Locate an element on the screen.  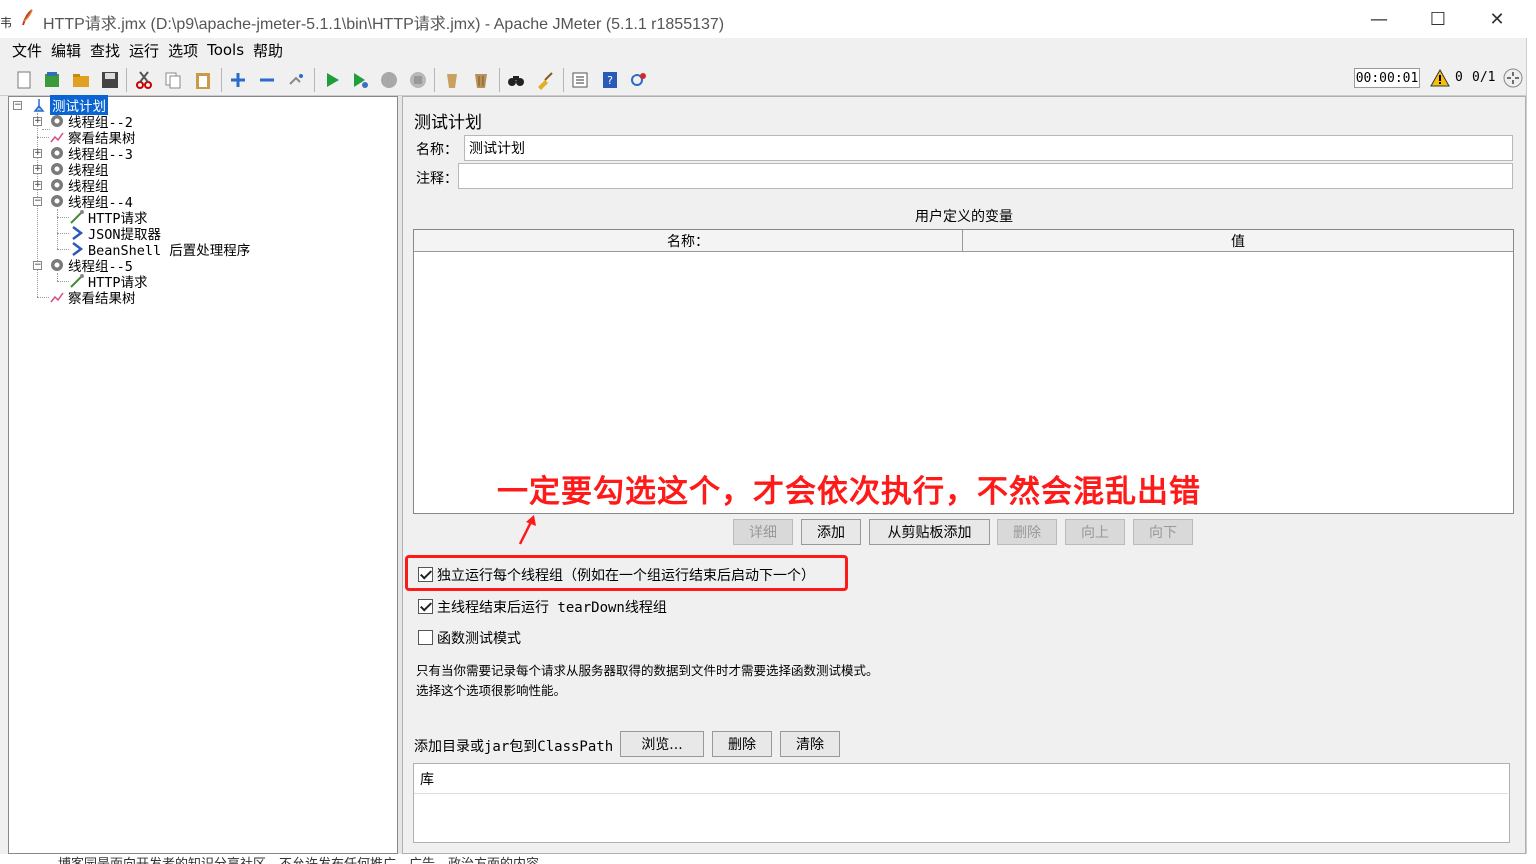
jmeter-feather-icon is located at coordinates (27, 17).